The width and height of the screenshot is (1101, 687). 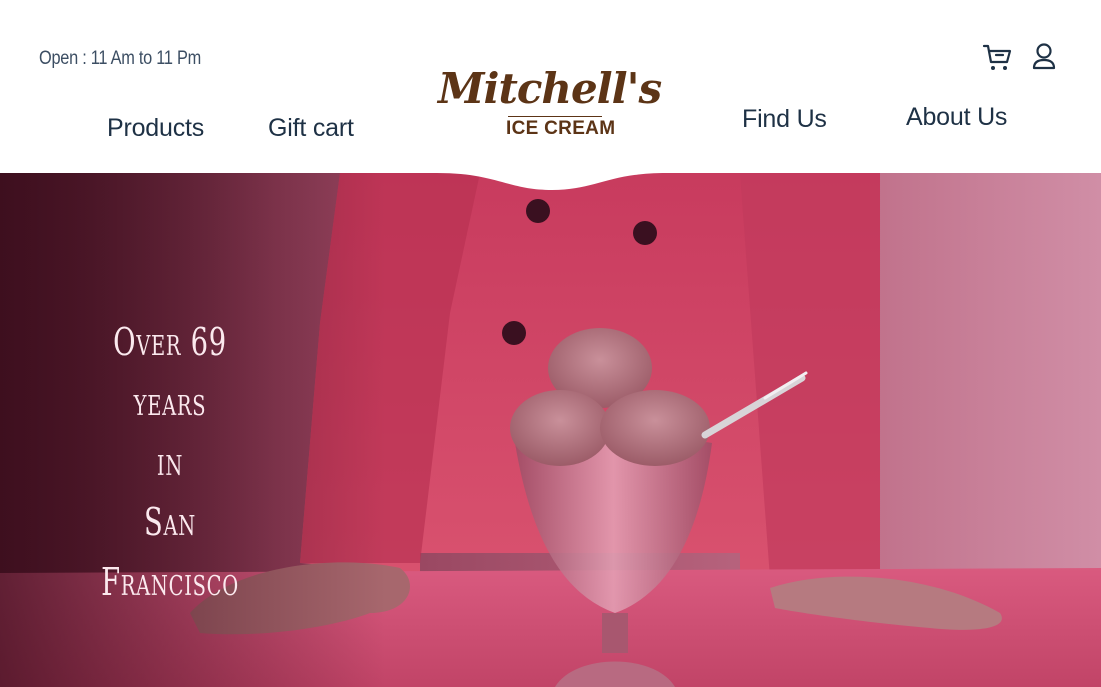 I want to click on user-icon, so click(x=1044, y=56).